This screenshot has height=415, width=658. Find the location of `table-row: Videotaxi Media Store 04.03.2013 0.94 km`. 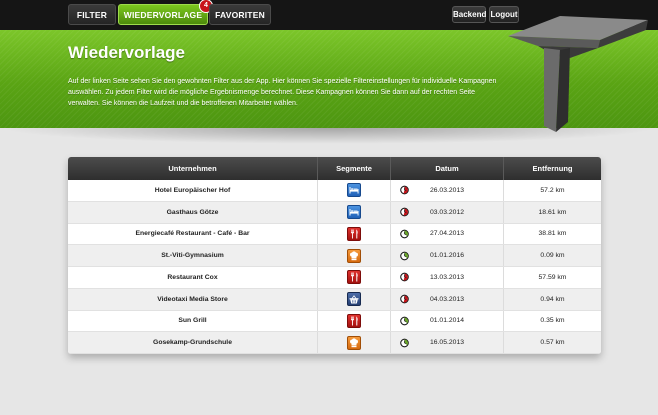

table-row: Videotaxi Media Store 04.03.2013 0.94 km is located at coordinates (334, 299).